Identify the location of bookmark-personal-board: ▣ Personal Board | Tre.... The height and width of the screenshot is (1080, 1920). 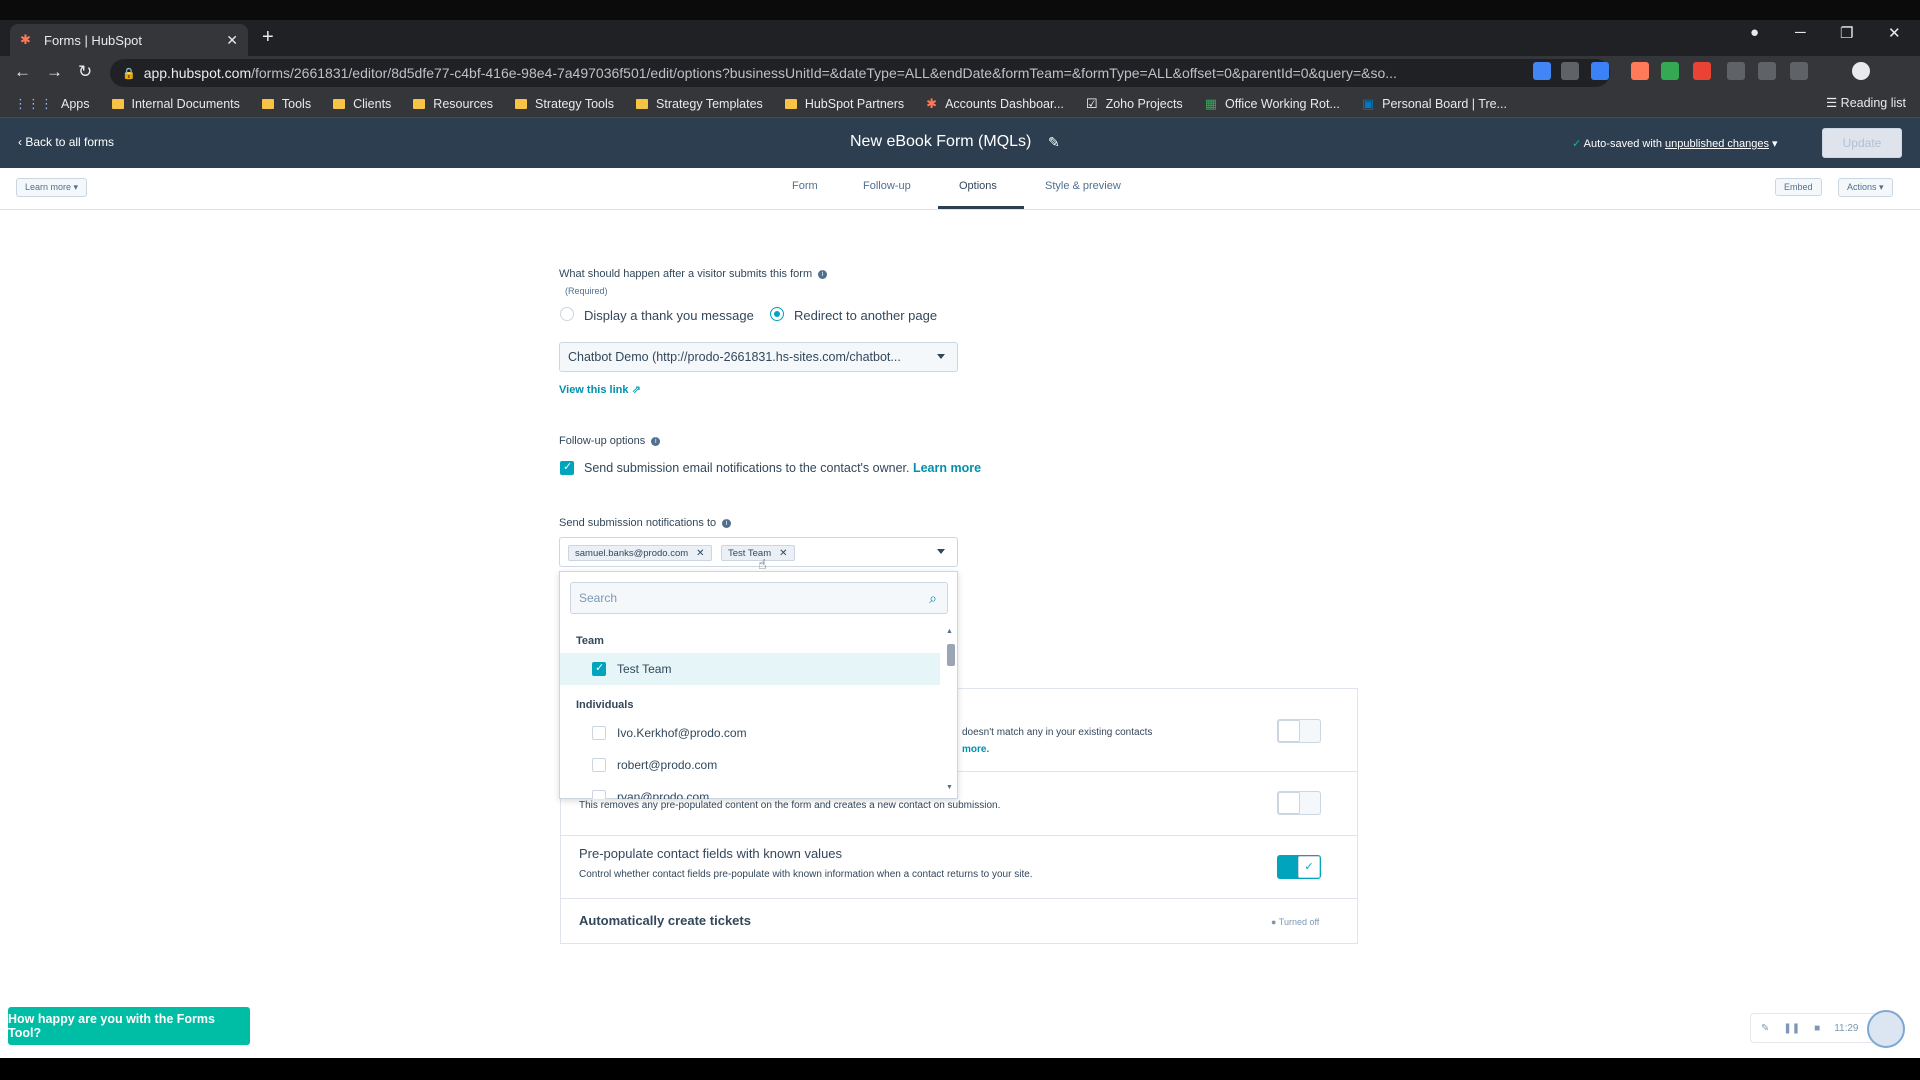
(1434, 104).